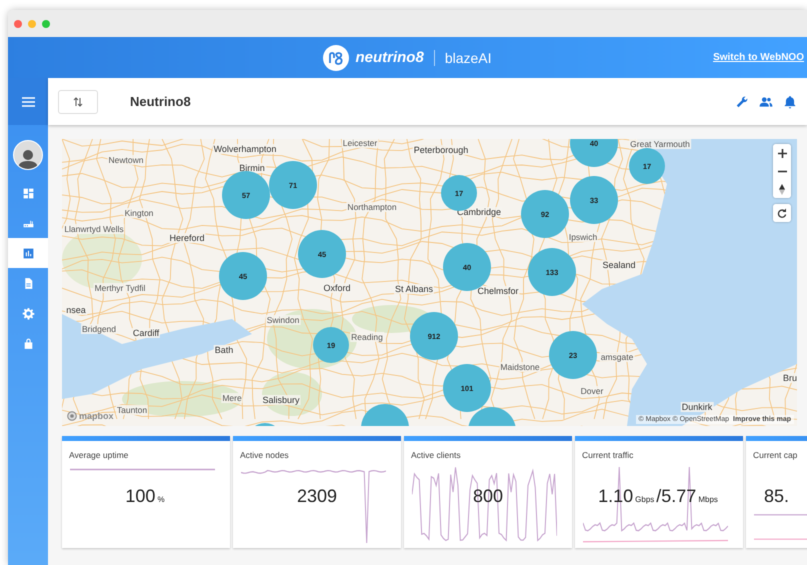  Describe the element at coordinates (337, 288) in the screenshot. I see `place-label: Oxford` at that location.